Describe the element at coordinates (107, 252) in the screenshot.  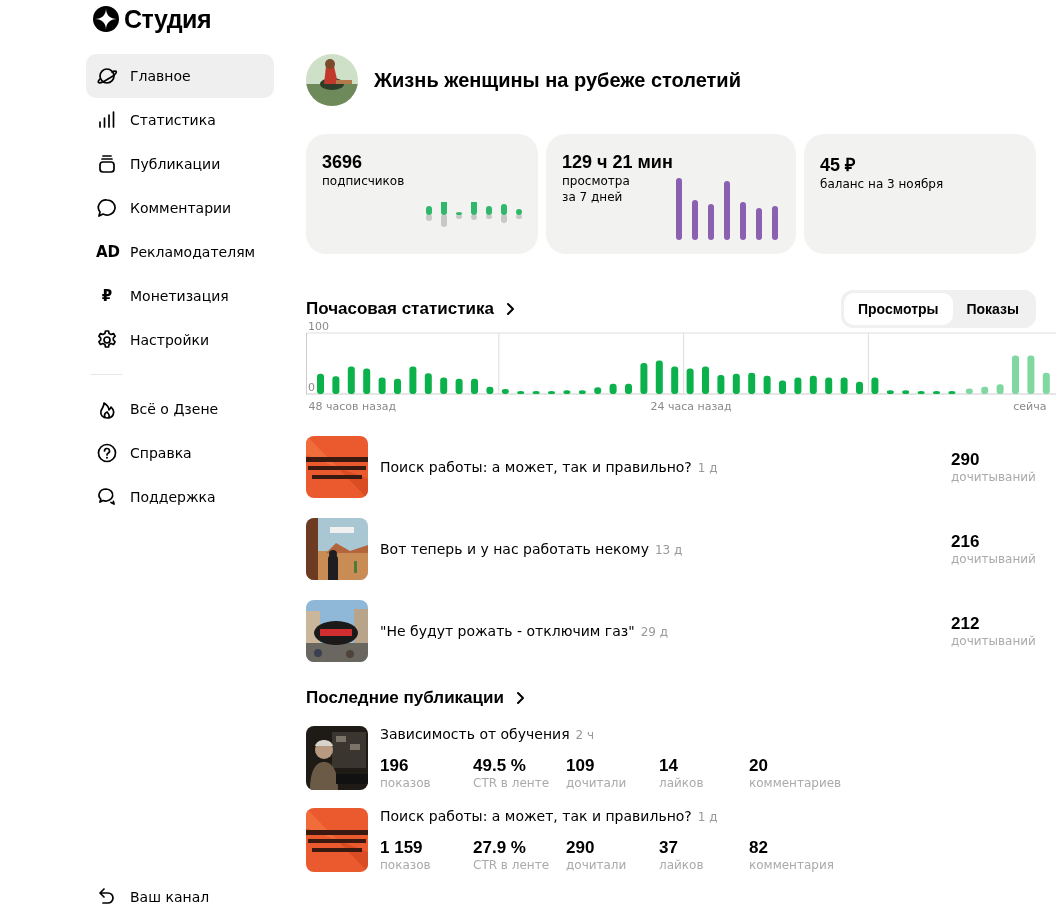
I see `ad-icon: AD` at that location.